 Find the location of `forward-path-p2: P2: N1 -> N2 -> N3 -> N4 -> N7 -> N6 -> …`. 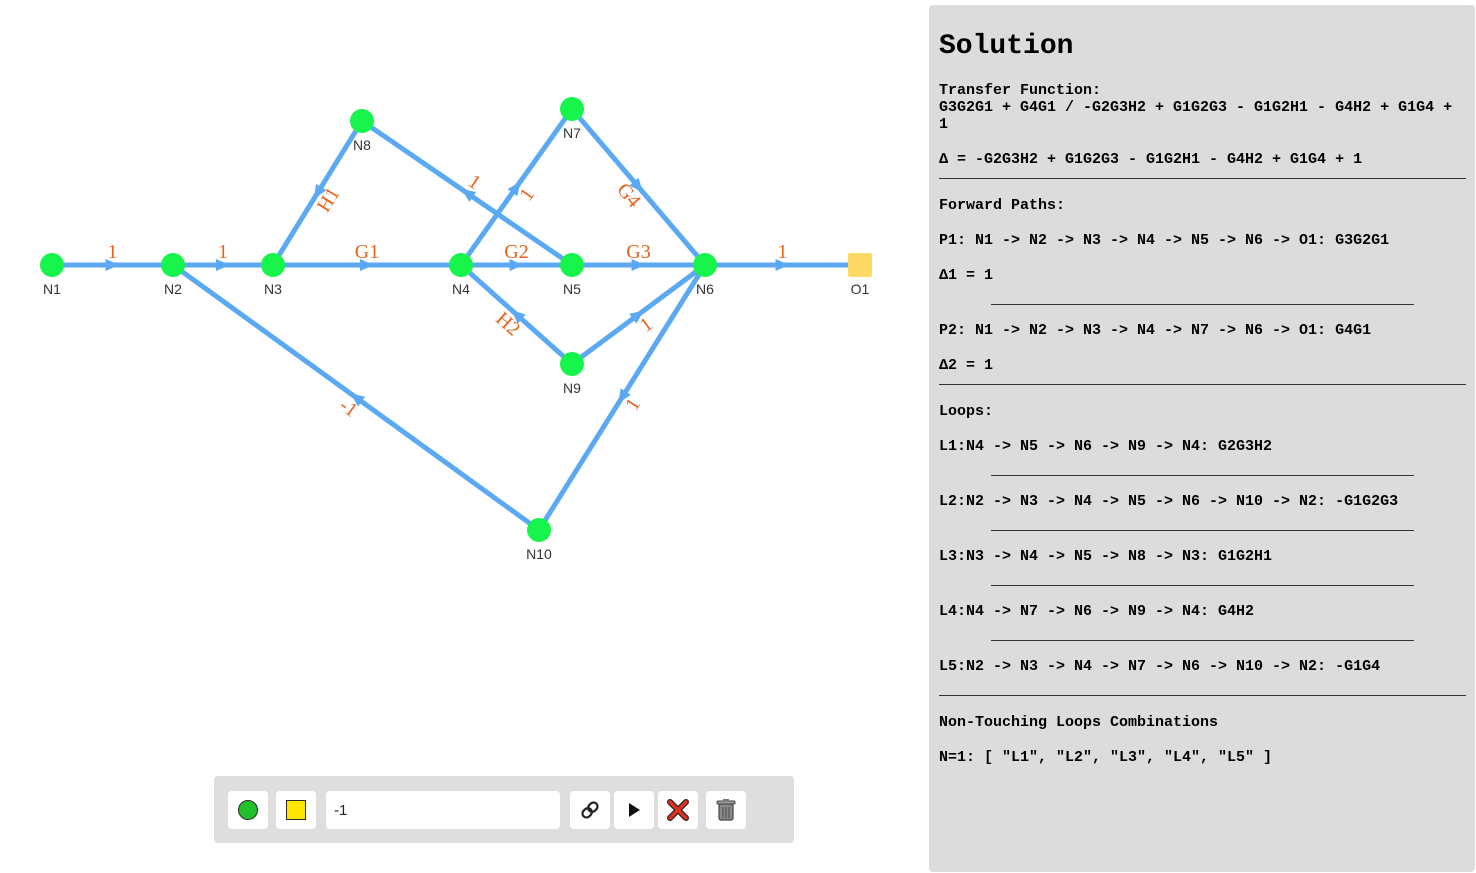

forward-path-p2: P2: N1 -> N2 -> N3 -> N4 -> N7 -> N6 -> … is located at coordinates (1155, 330).